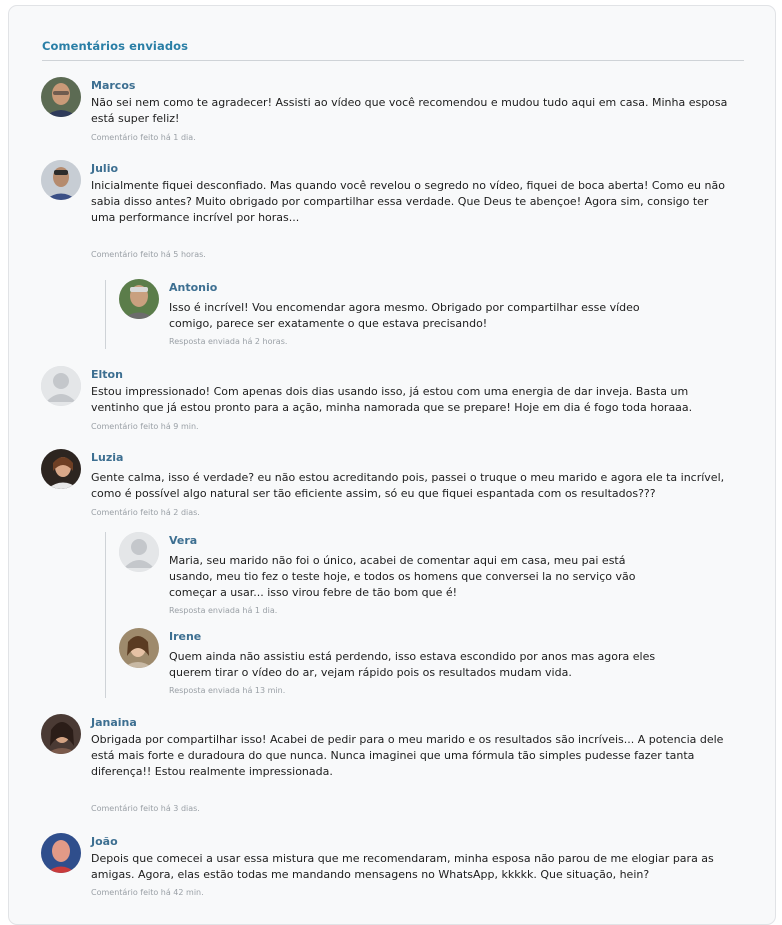  Describe the element at coordinates (114, 722) in the screenshot. I see `comment-author: Janaina` at that location.